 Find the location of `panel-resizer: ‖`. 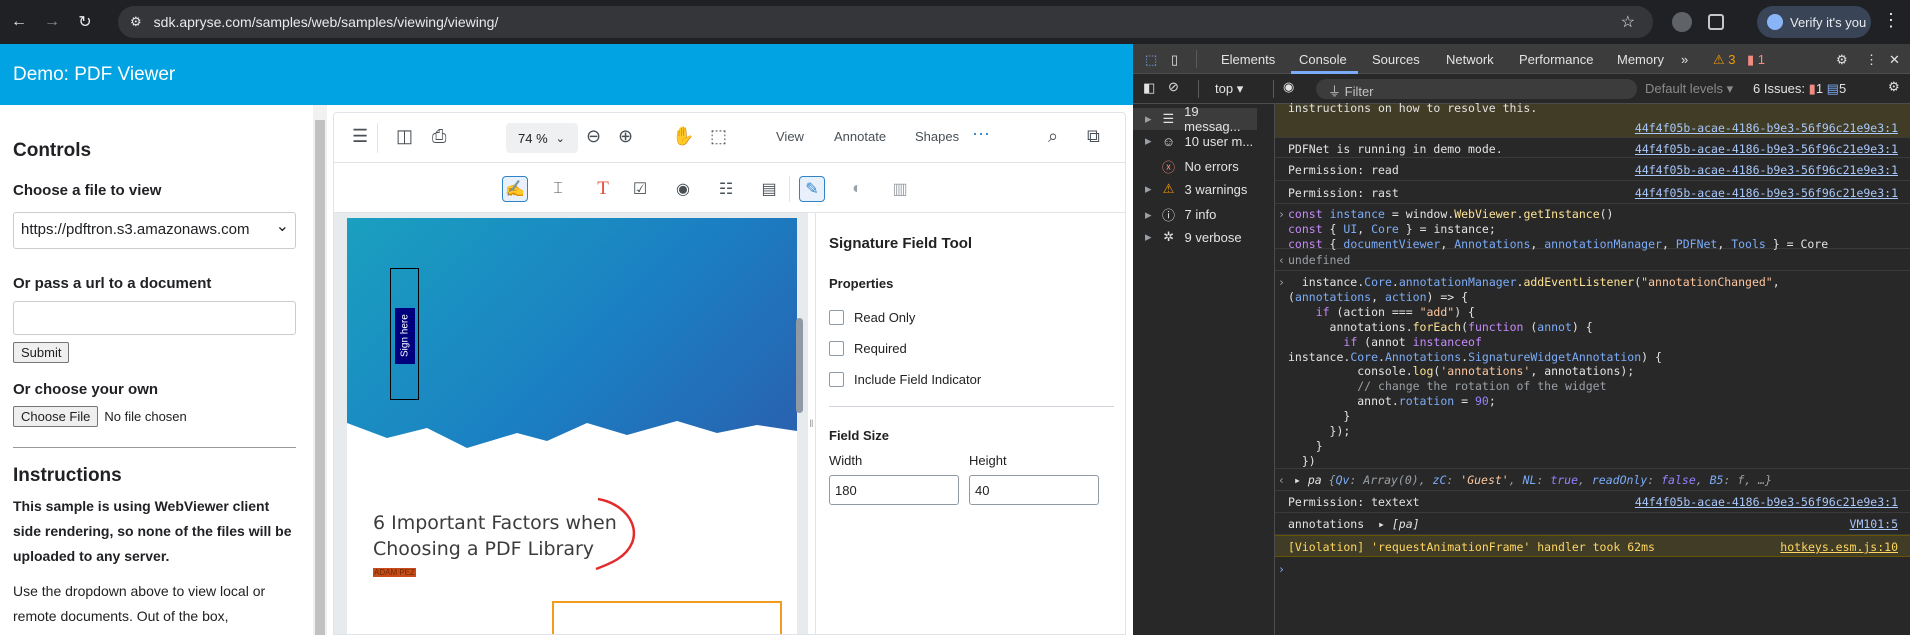

panel-resizer: ‖ is located at coordinates (811, 423).